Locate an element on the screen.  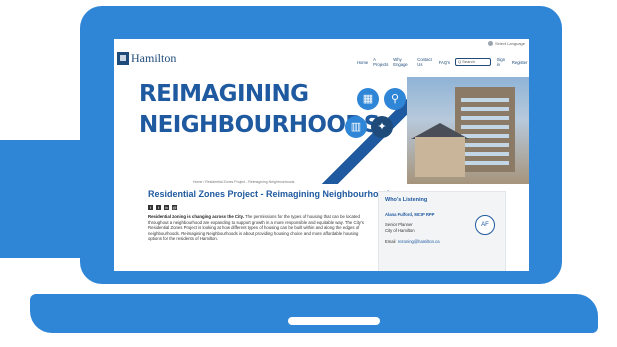
brand-name: Hamilton is located at coordinates (154, 57).